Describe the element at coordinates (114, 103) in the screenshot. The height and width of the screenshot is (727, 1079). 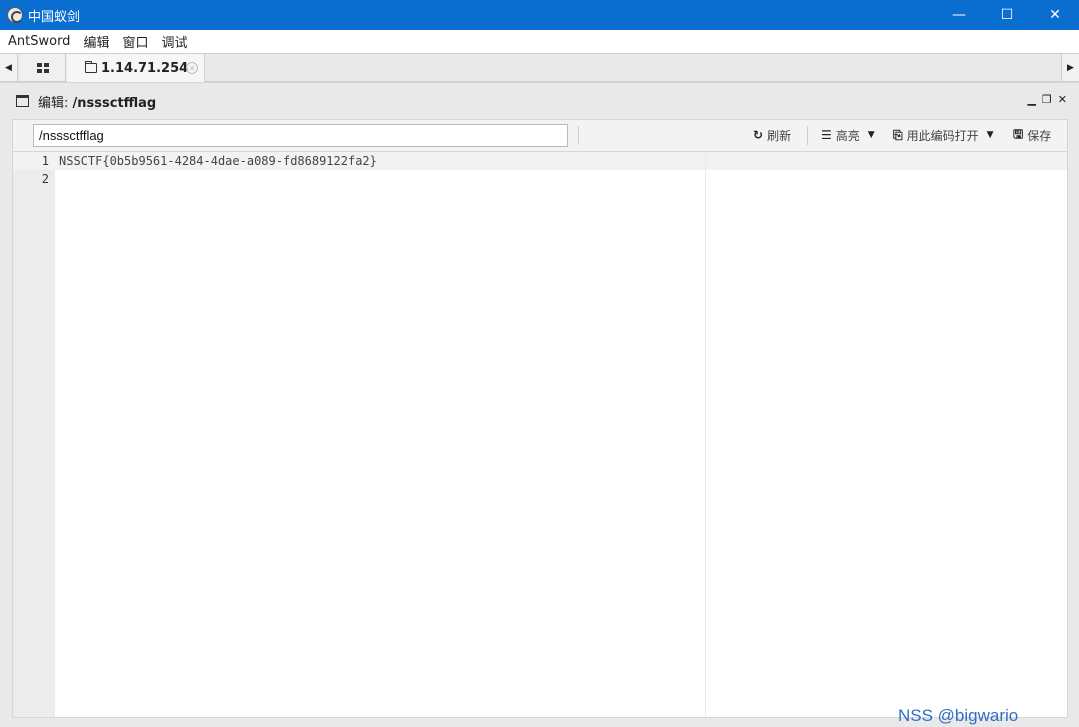
I see `editor-title-path: /nsssctfflag` at that location.